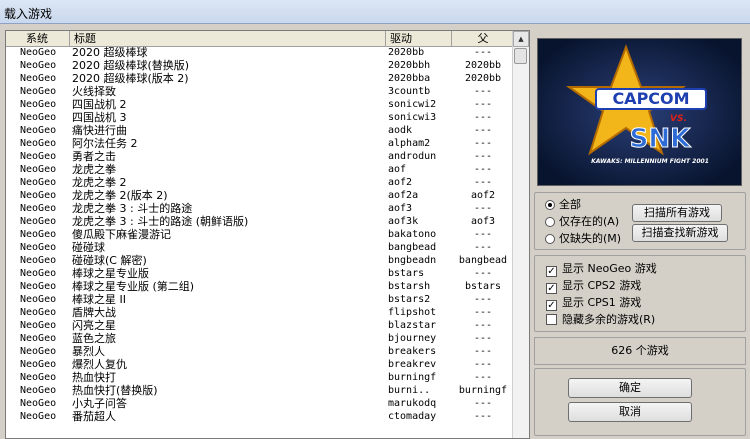  Describe the element at coordinates (260, 390) in the screenshot. I see `table-row: NeoGeo 热血快打(替换版) burni.. burningf` at that location.